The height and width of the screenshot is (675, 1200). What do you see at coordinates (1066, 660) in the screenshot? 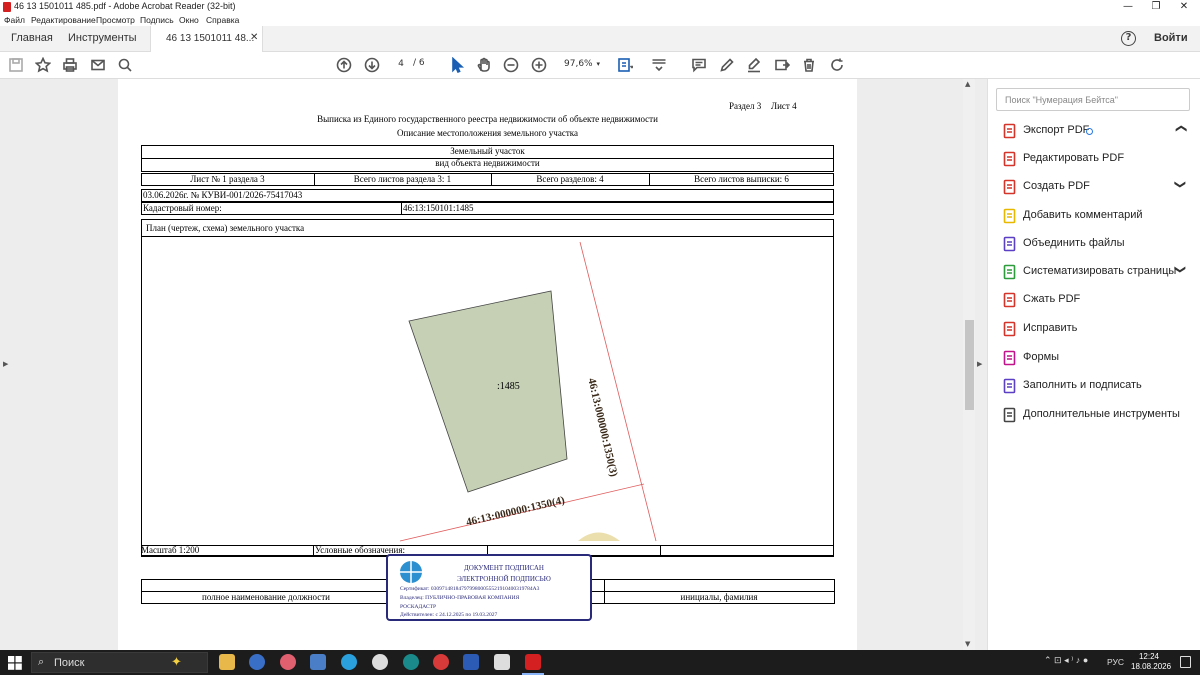
I see `system-tray-icons: ⌃ ⊡ ◂ ⁾ ♪ ●` at bounding box center [1066, 660].